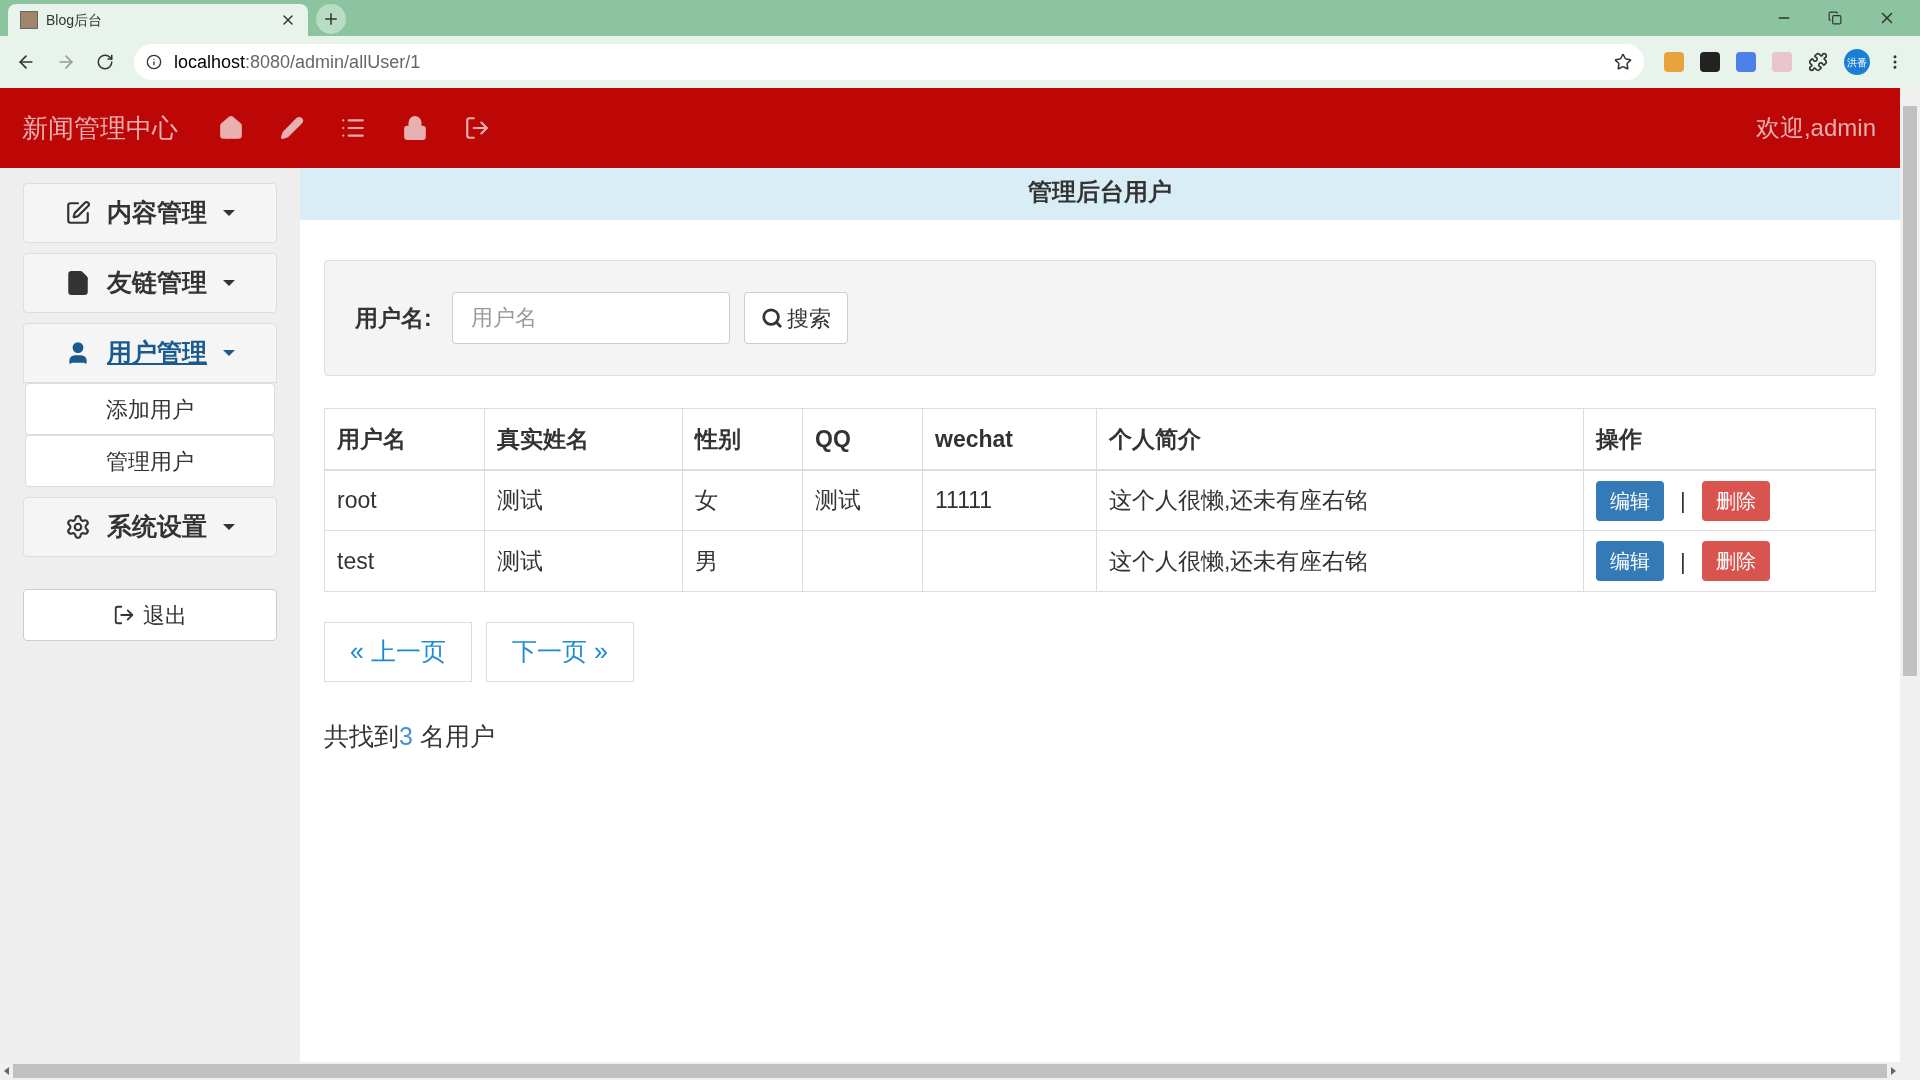  I want to click on search-icon, so click(771, 318).